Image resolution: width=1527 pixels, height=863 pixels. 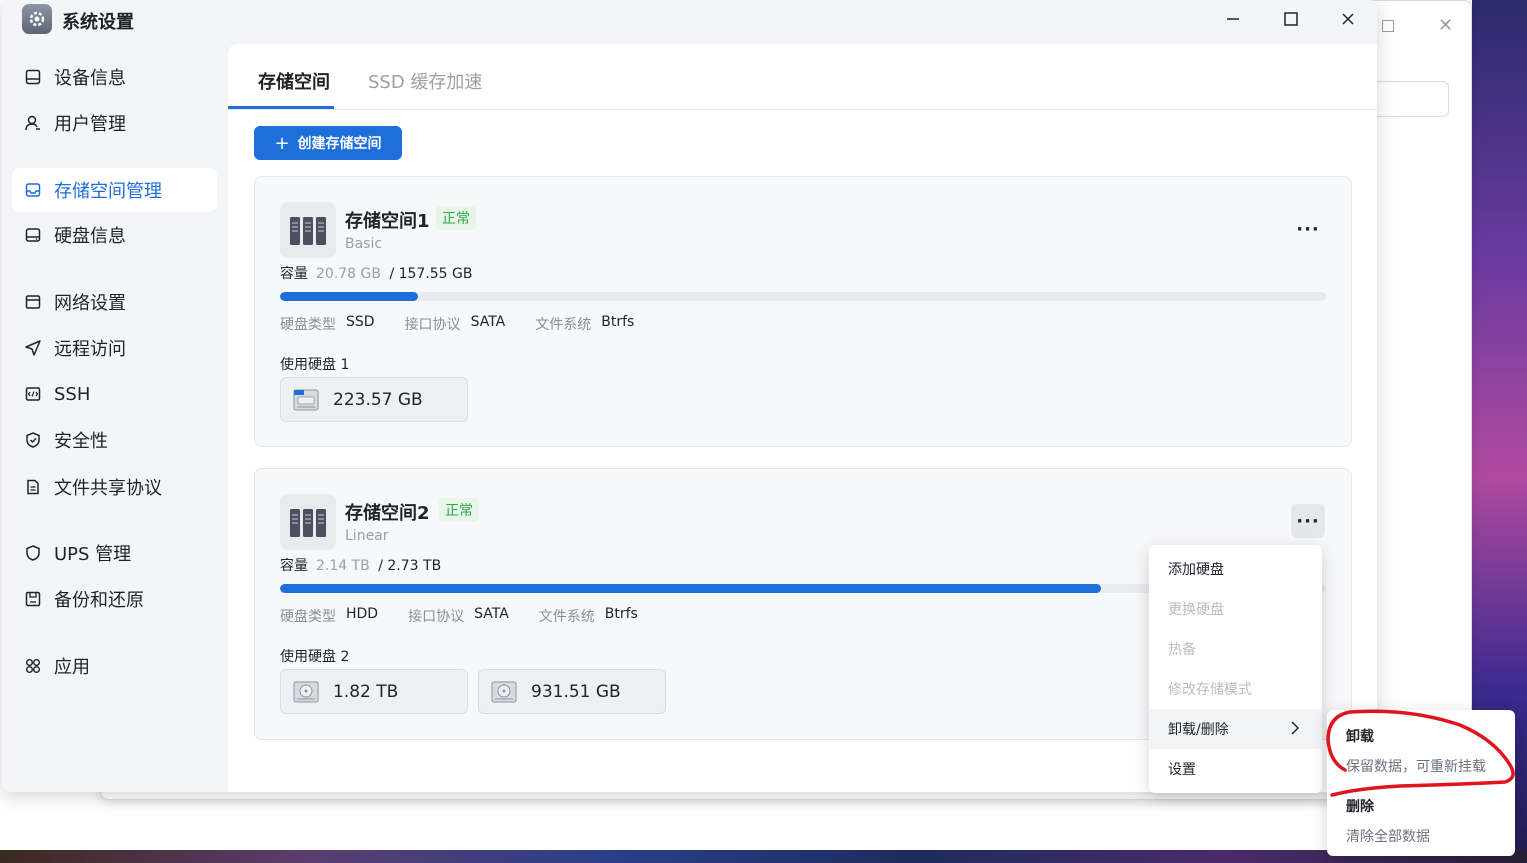 I want to click on menu-item-replace-disk: 更换硬盘, so click(x=1196, y=610).